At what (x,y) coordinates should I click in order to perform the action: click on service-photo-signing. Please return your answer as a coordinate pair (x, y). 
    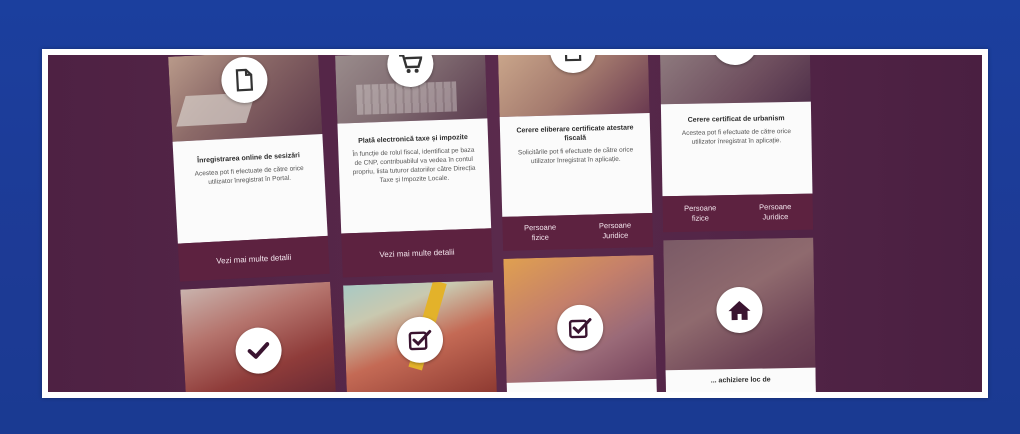
    Looking at the image, I should click on (580, 323).